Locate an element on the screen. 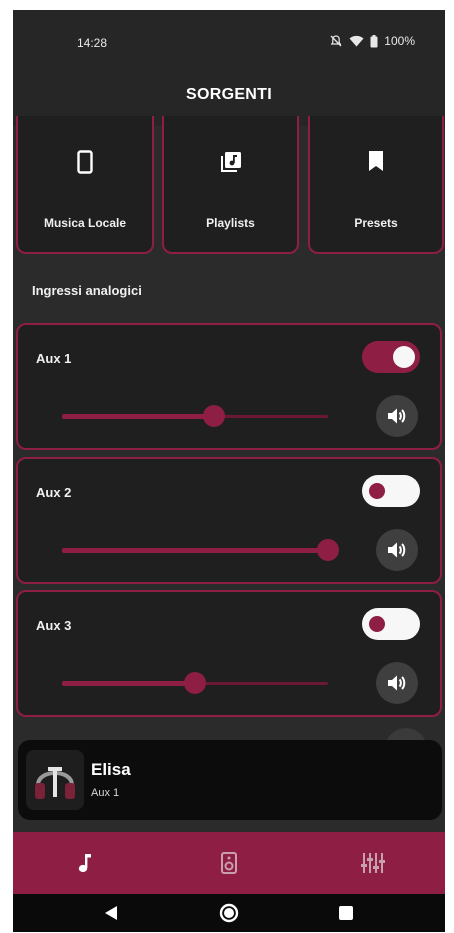 The height and width of the screenshot is (933, 454). music-note-icon is located at coordinates (84, 863).